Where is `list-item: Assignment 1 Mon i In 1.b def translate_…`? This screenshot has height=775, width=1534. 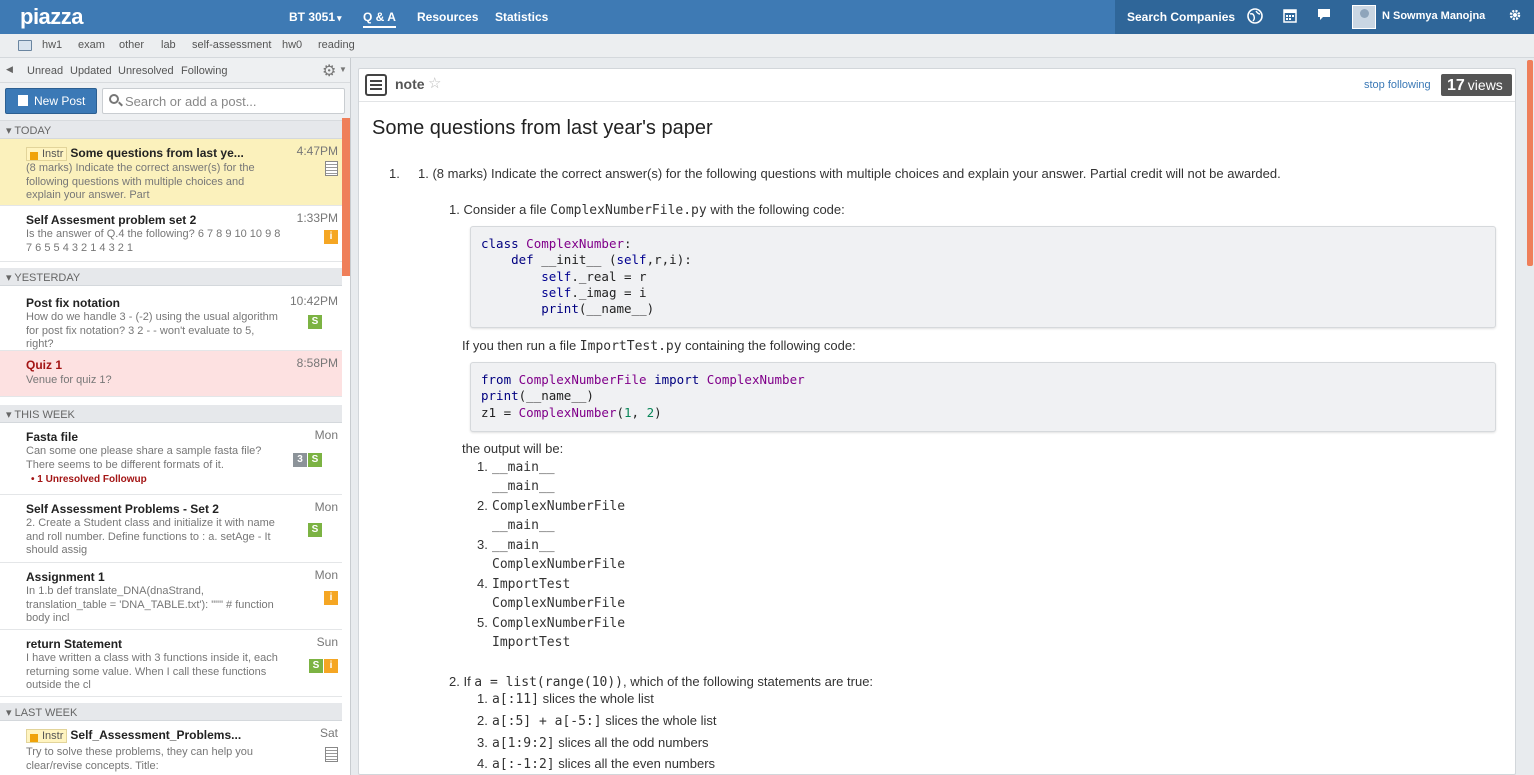 list-item: Assignment 1 Mon i In 1.b def translate_… is located at coordinates (171, 596).